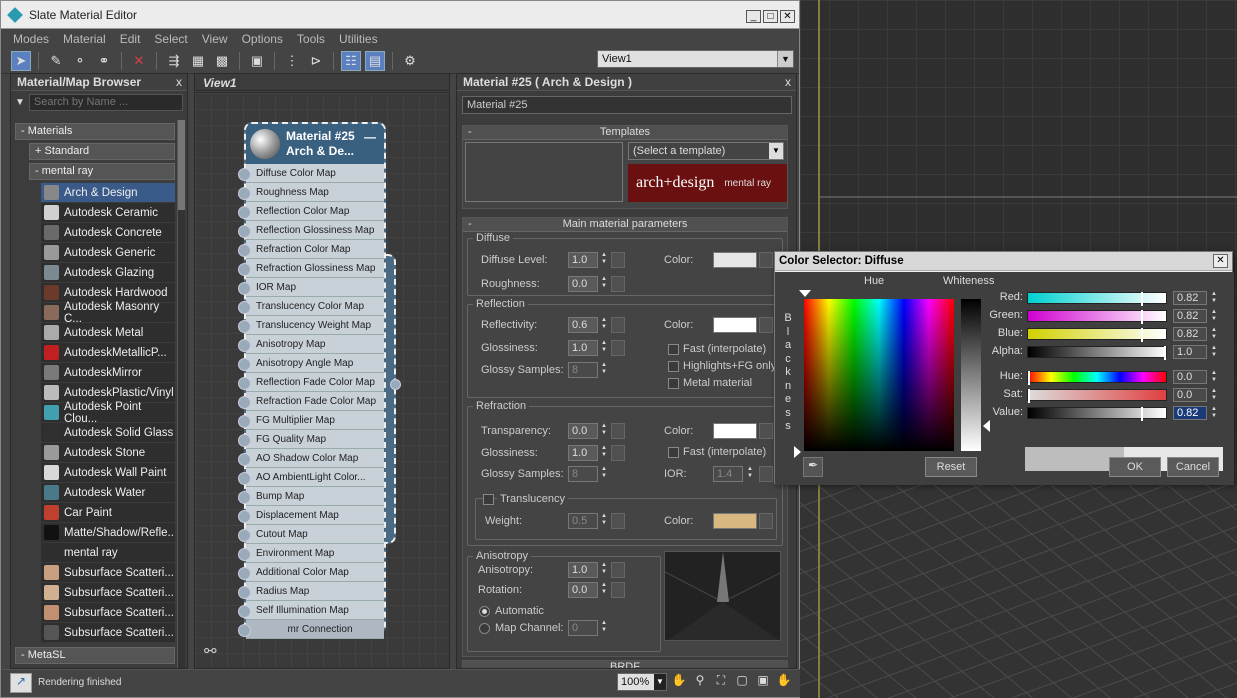 Image resolution: width=1237 pixels, height=698 pixels. I want to click on group-materials: - Materials, so click(95, 131).